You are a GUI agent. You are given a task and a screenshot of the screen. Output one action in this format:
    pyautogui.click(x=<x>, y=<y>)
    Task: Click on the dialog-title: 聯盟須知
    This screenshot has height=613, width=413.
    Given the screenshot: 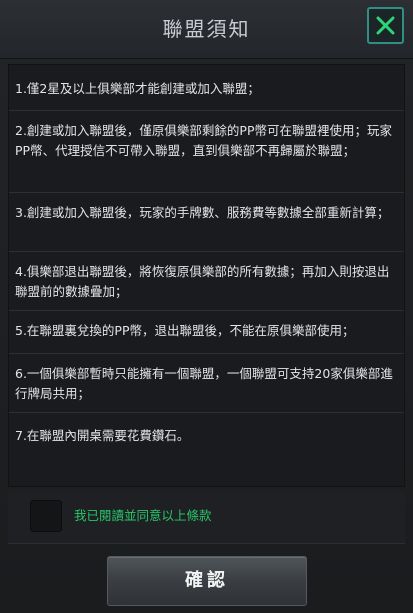 What is the action you would take?
    pyautogui.click(x=206, y=29)
    